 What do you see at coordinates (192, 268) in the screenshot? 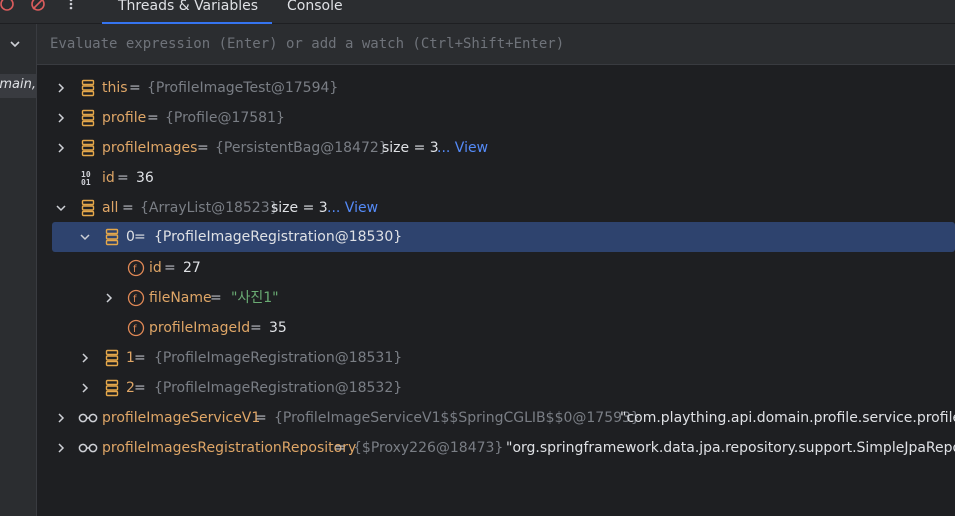
I see `var-value: 27` at bounding box center [192, 268].